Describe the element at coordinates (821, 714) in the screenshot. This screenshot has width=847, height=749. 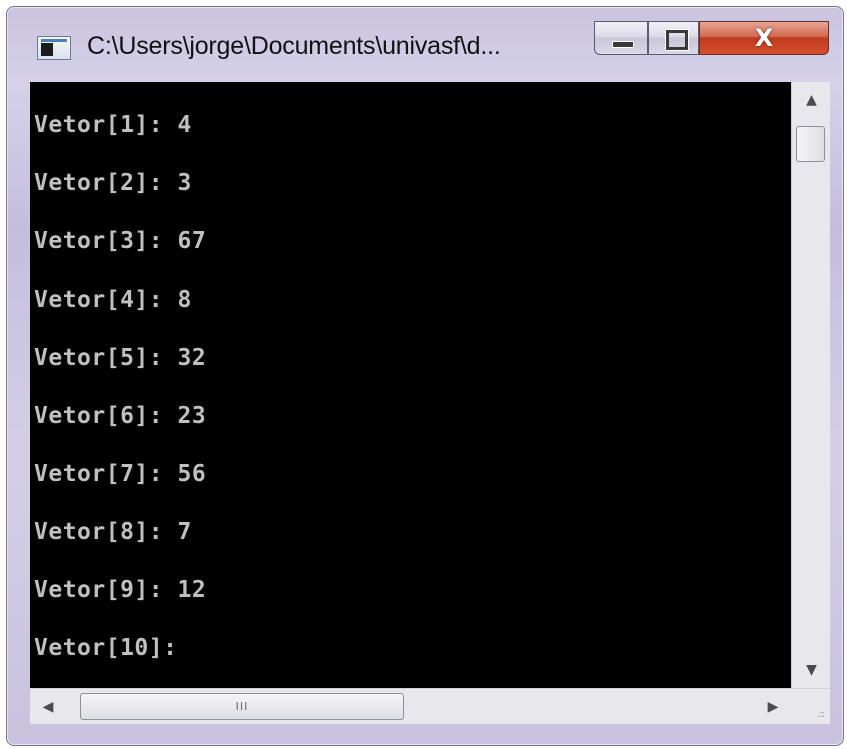
I see `resize-grip-icon: .::` at that location.